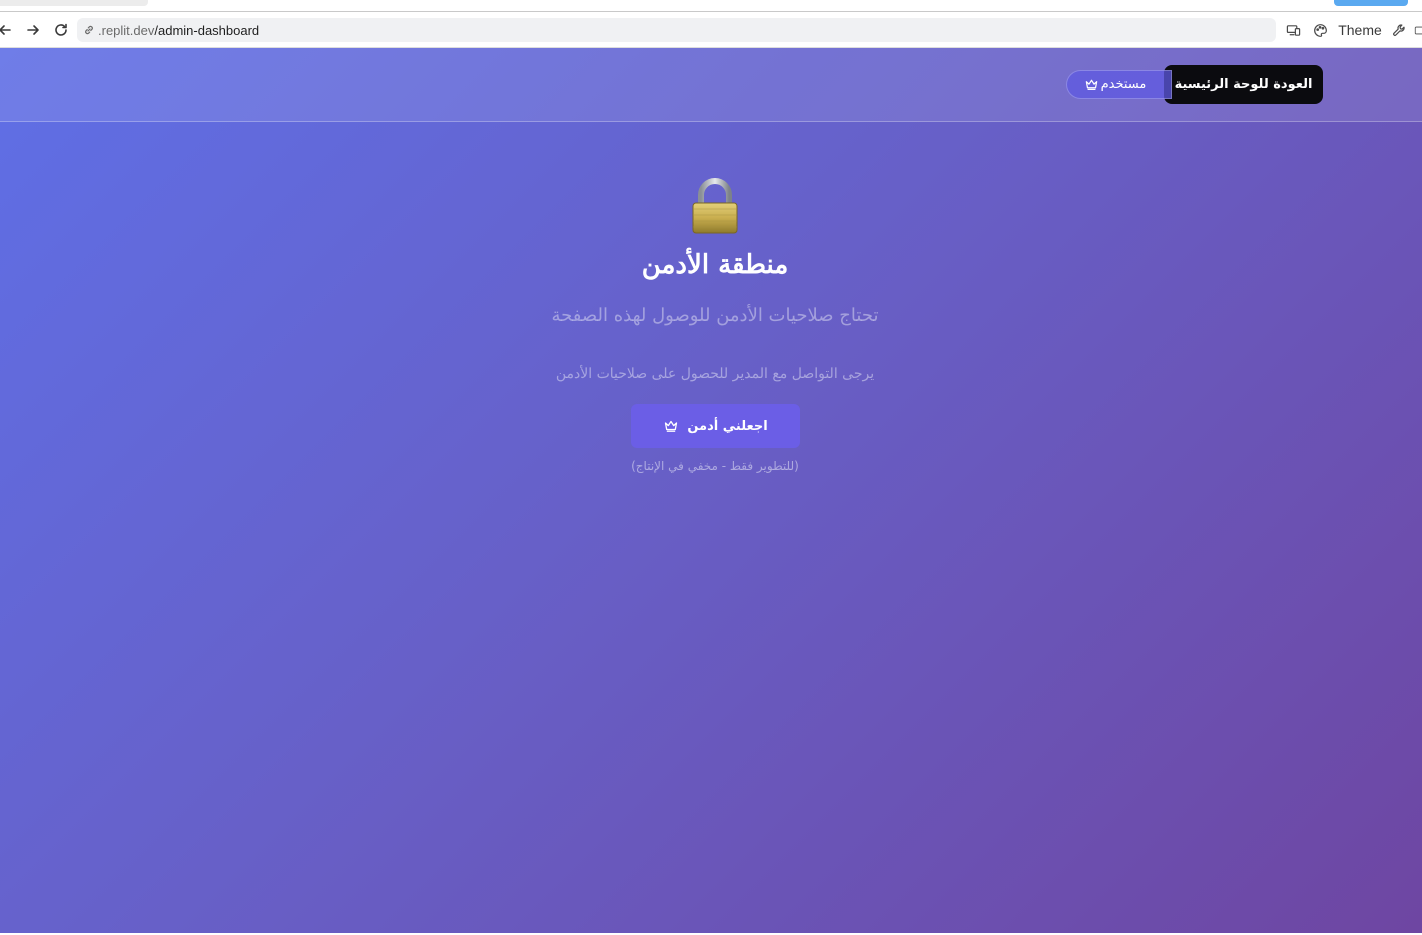 The width and height of the screenshot is (1422, 935). I want to click on browser-action-button, so click(1371, 3).